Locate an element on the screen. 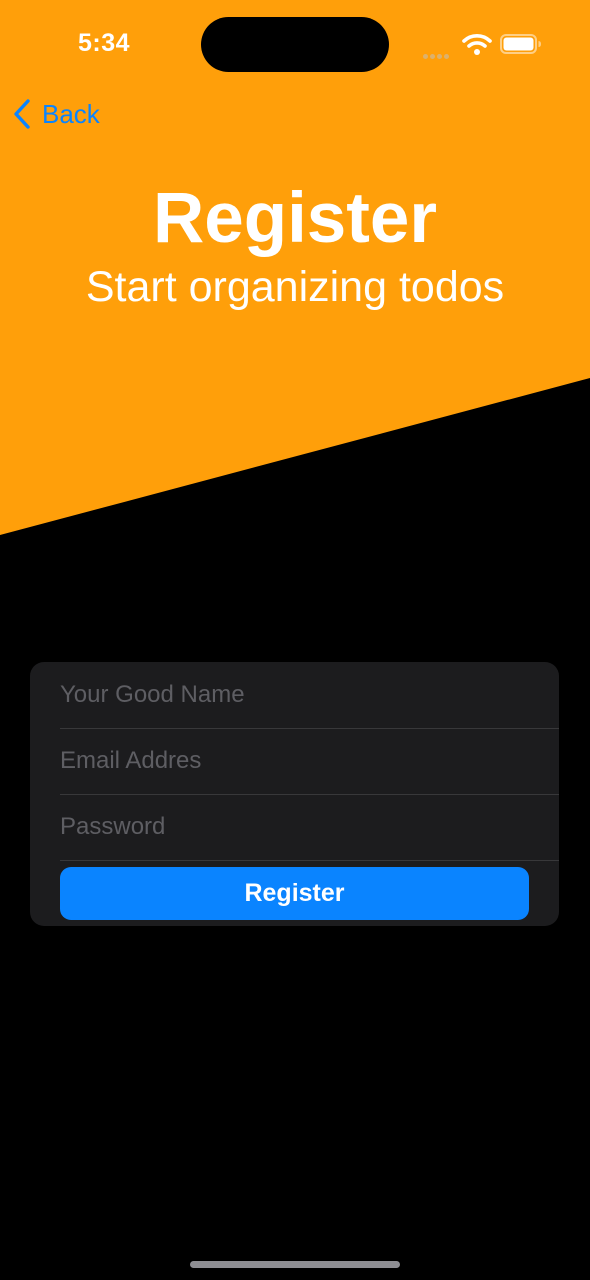 The image size is (590, 1280). password-field is located at coordinates (305, 827).